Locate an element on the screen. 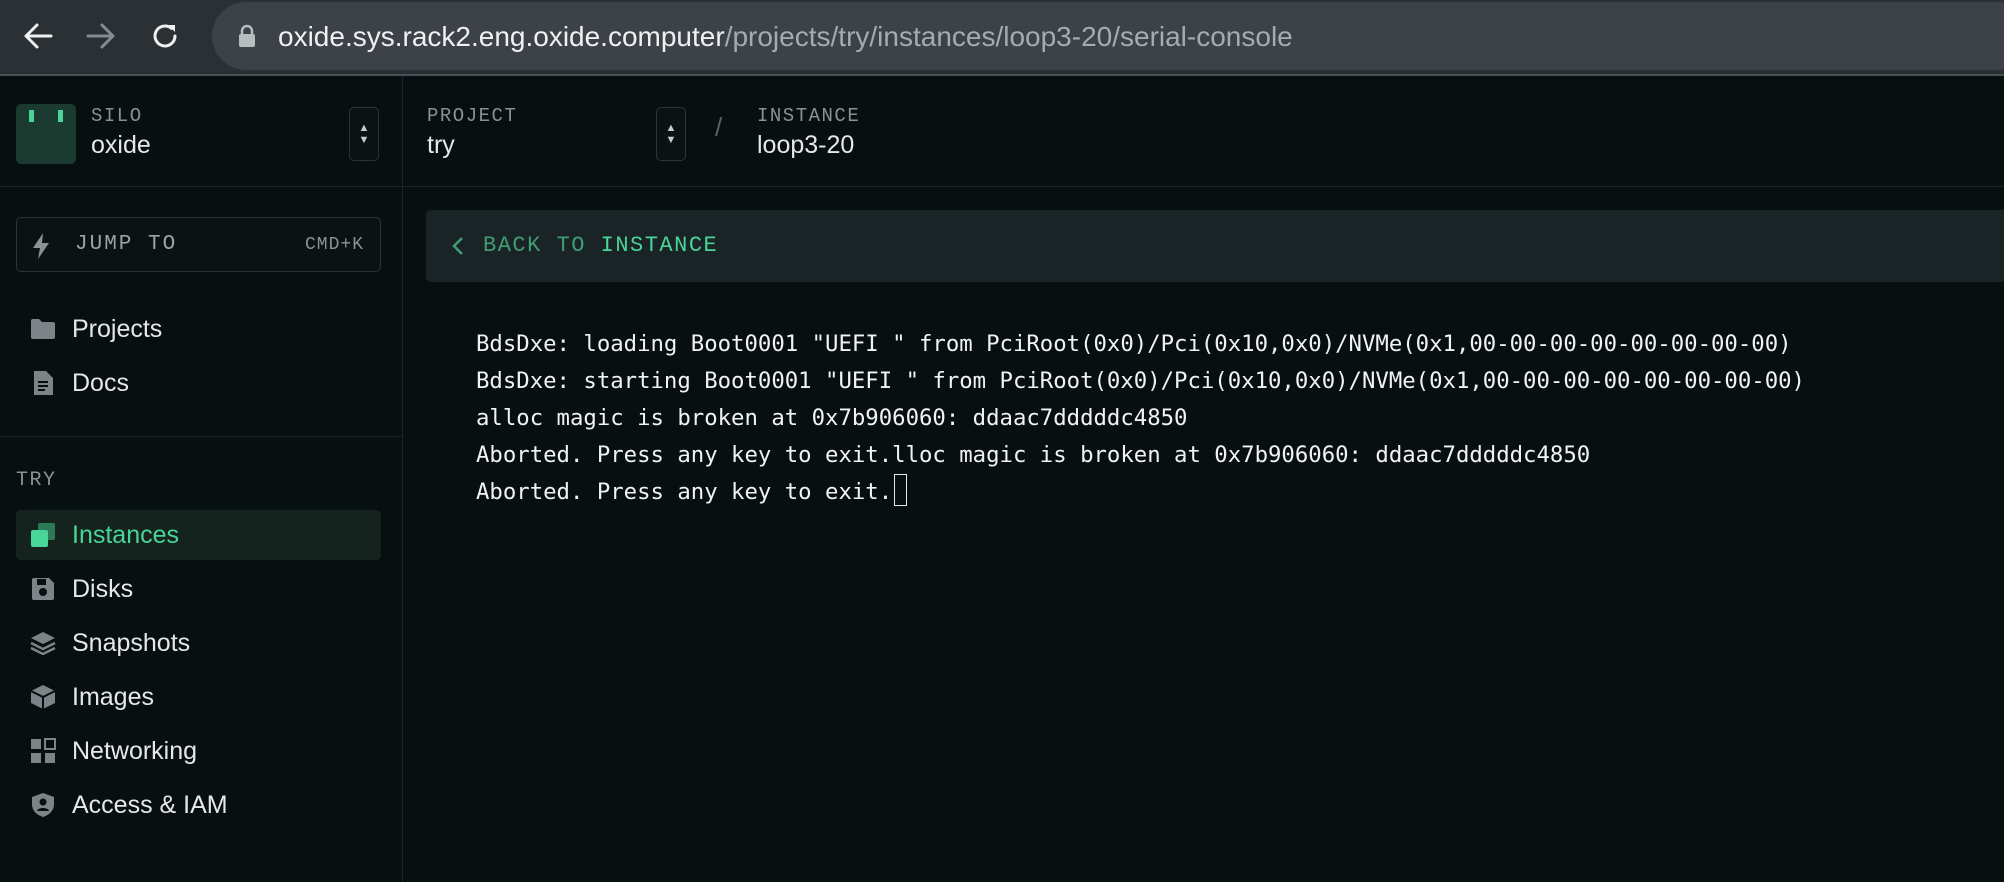 The image size is (2004, 882). instance-eyebrow: INSTANCE is located at coordinates (809, 116).